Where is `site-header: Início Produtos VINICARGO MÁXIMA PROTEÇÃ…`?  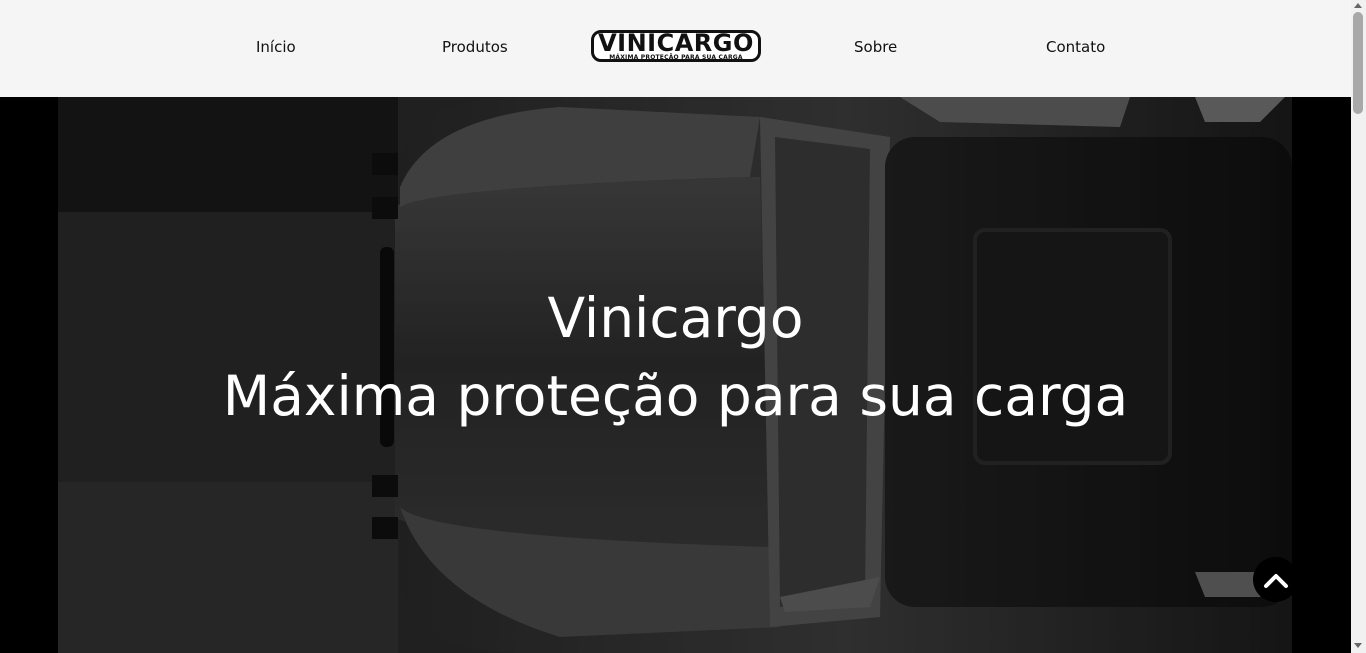
site-header: Início Produtos VINICARGO MÁXIMA PROTEÇÃ… is located at coordinates (675, 48).